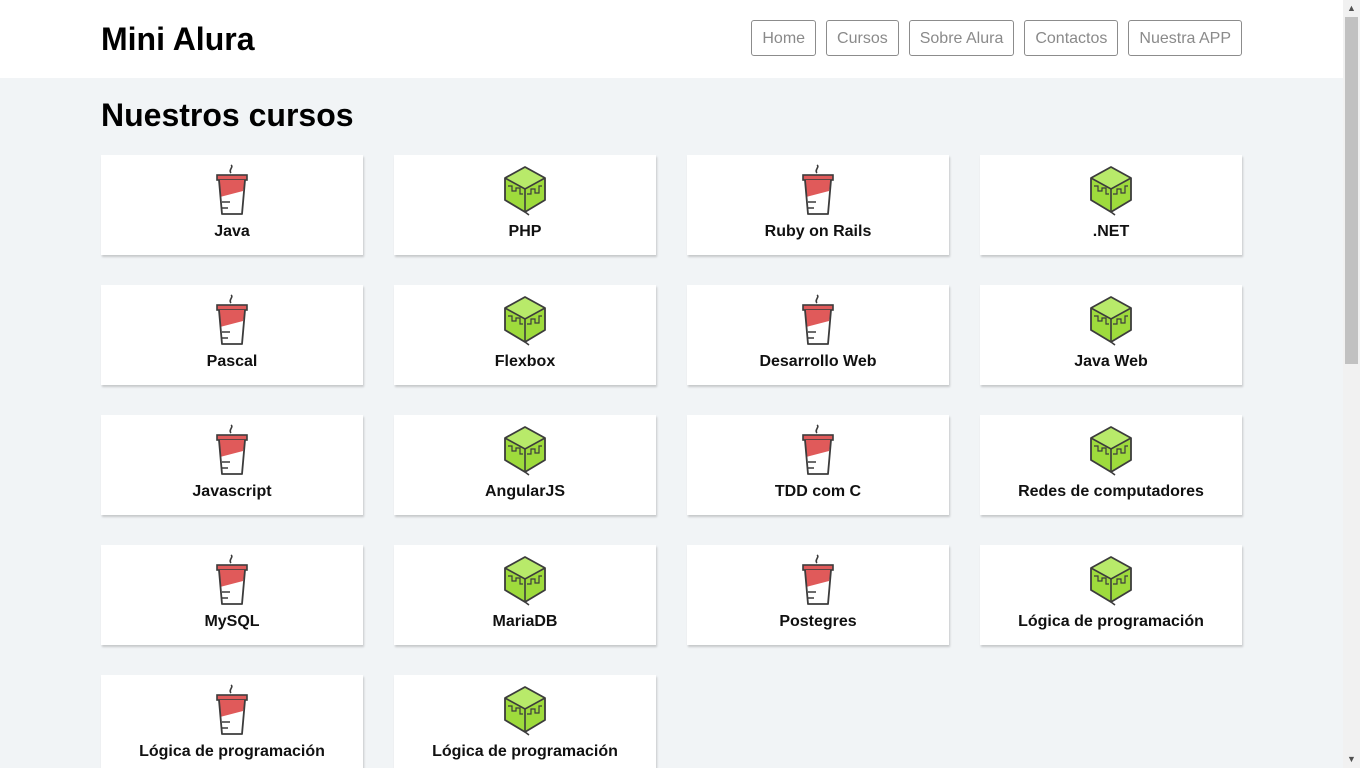 The image size is (1360, 768). Describe the element at coordinates (227, 115) in the screenshot. I see `page-title: Nuestros cursos` at that location.